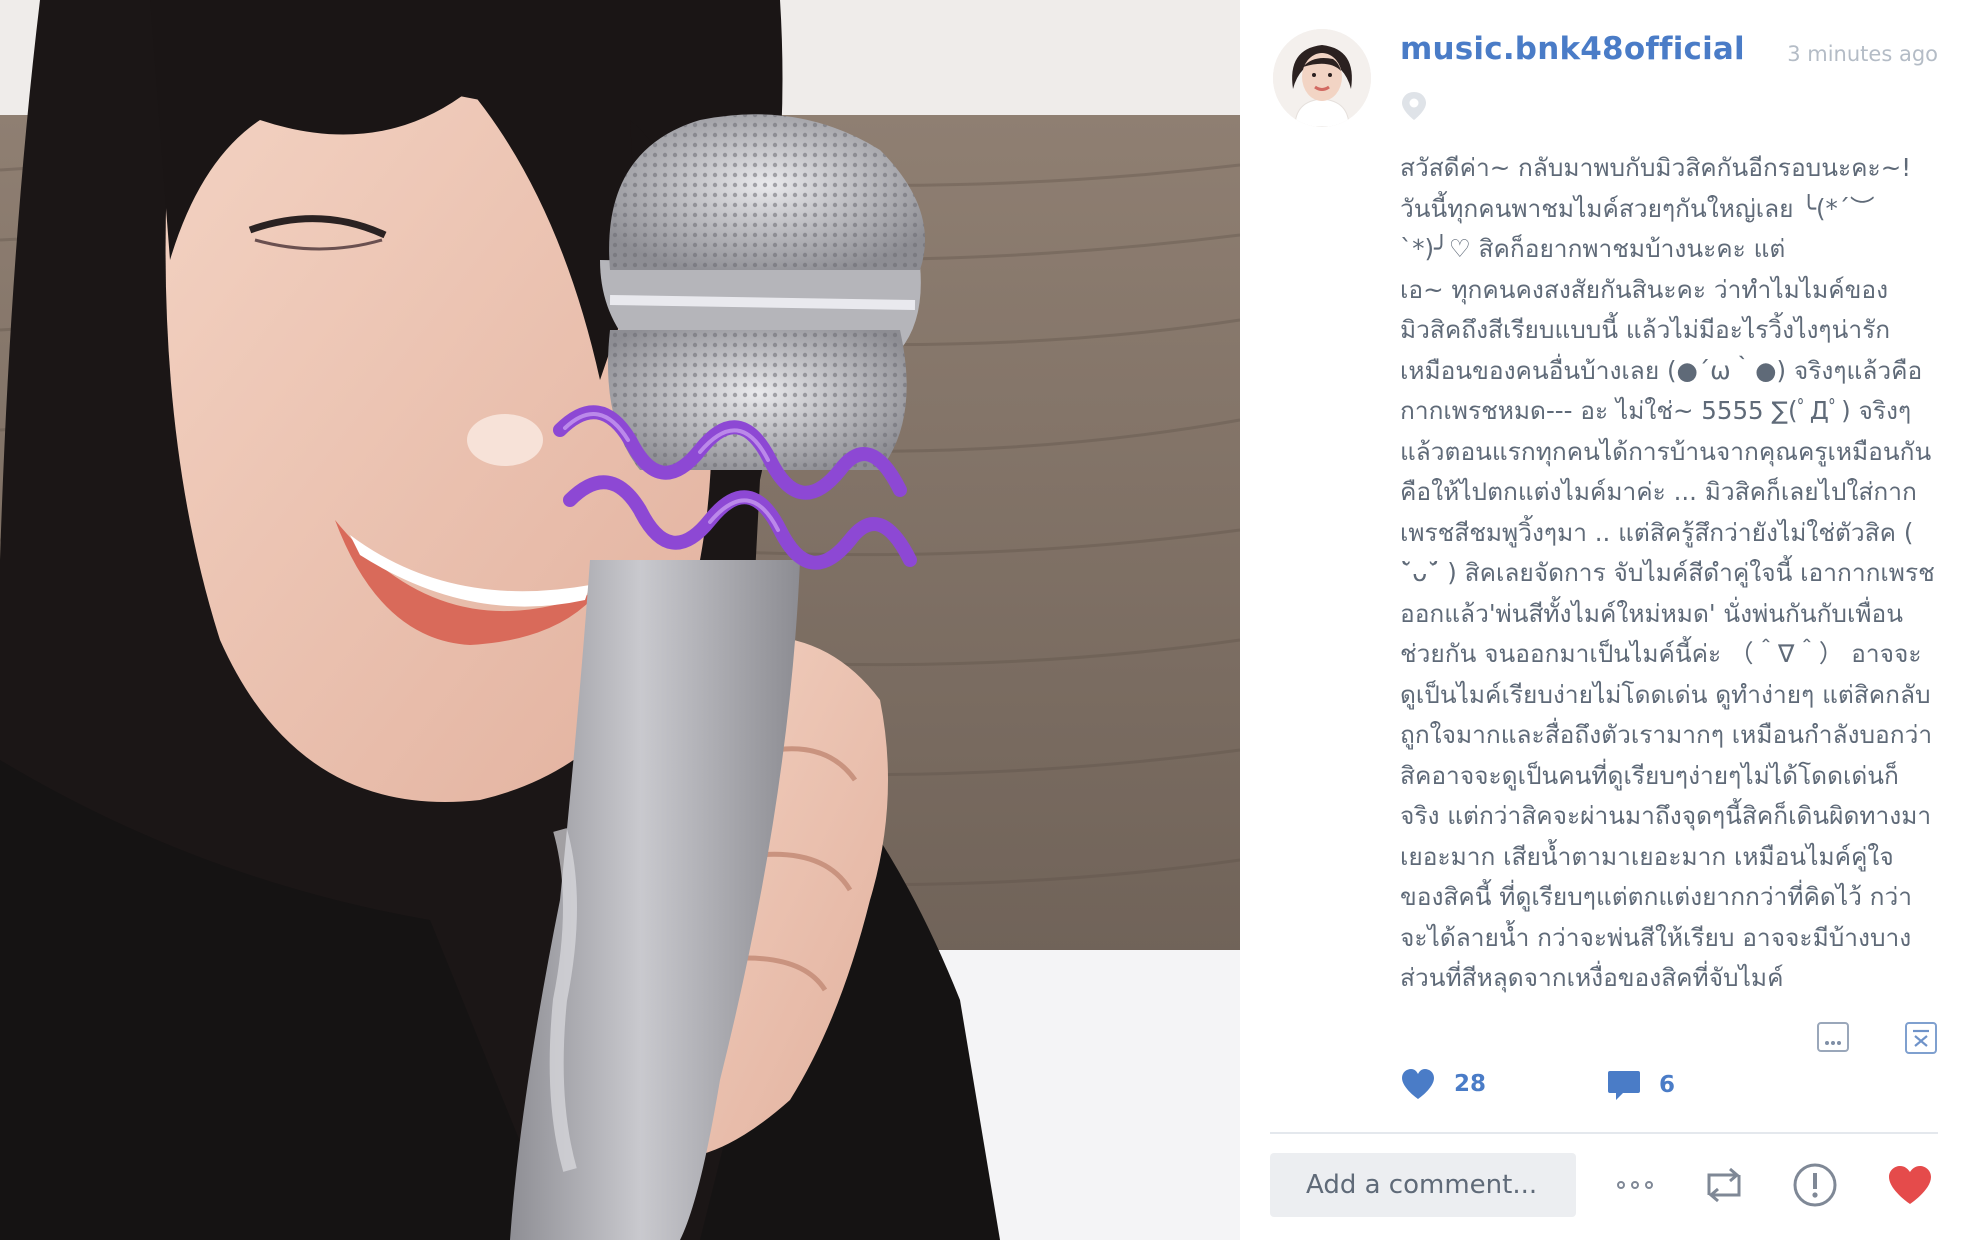 This screenshot has width=1968, height=1240. What do you see at coordinates (1418, 1084) in the screenshot?
I see `heart-icon` at bounding box center [1418, 1084].